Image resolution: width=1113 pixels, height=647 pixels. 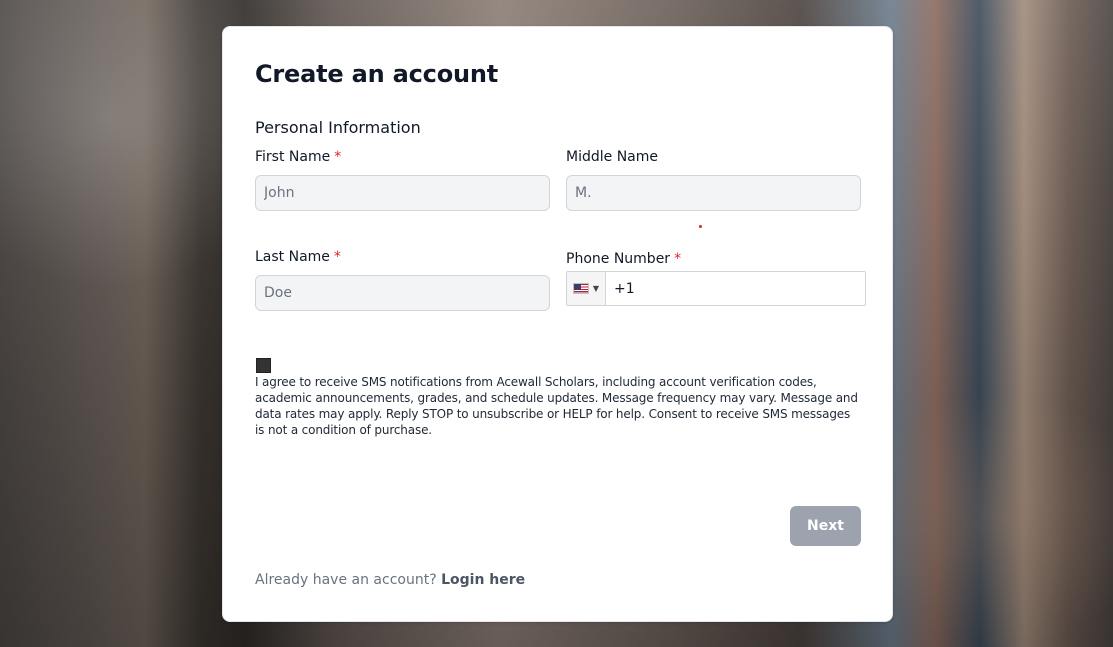 I want to click on chevron-down-icon: ▼, so click(x=596, y=288).